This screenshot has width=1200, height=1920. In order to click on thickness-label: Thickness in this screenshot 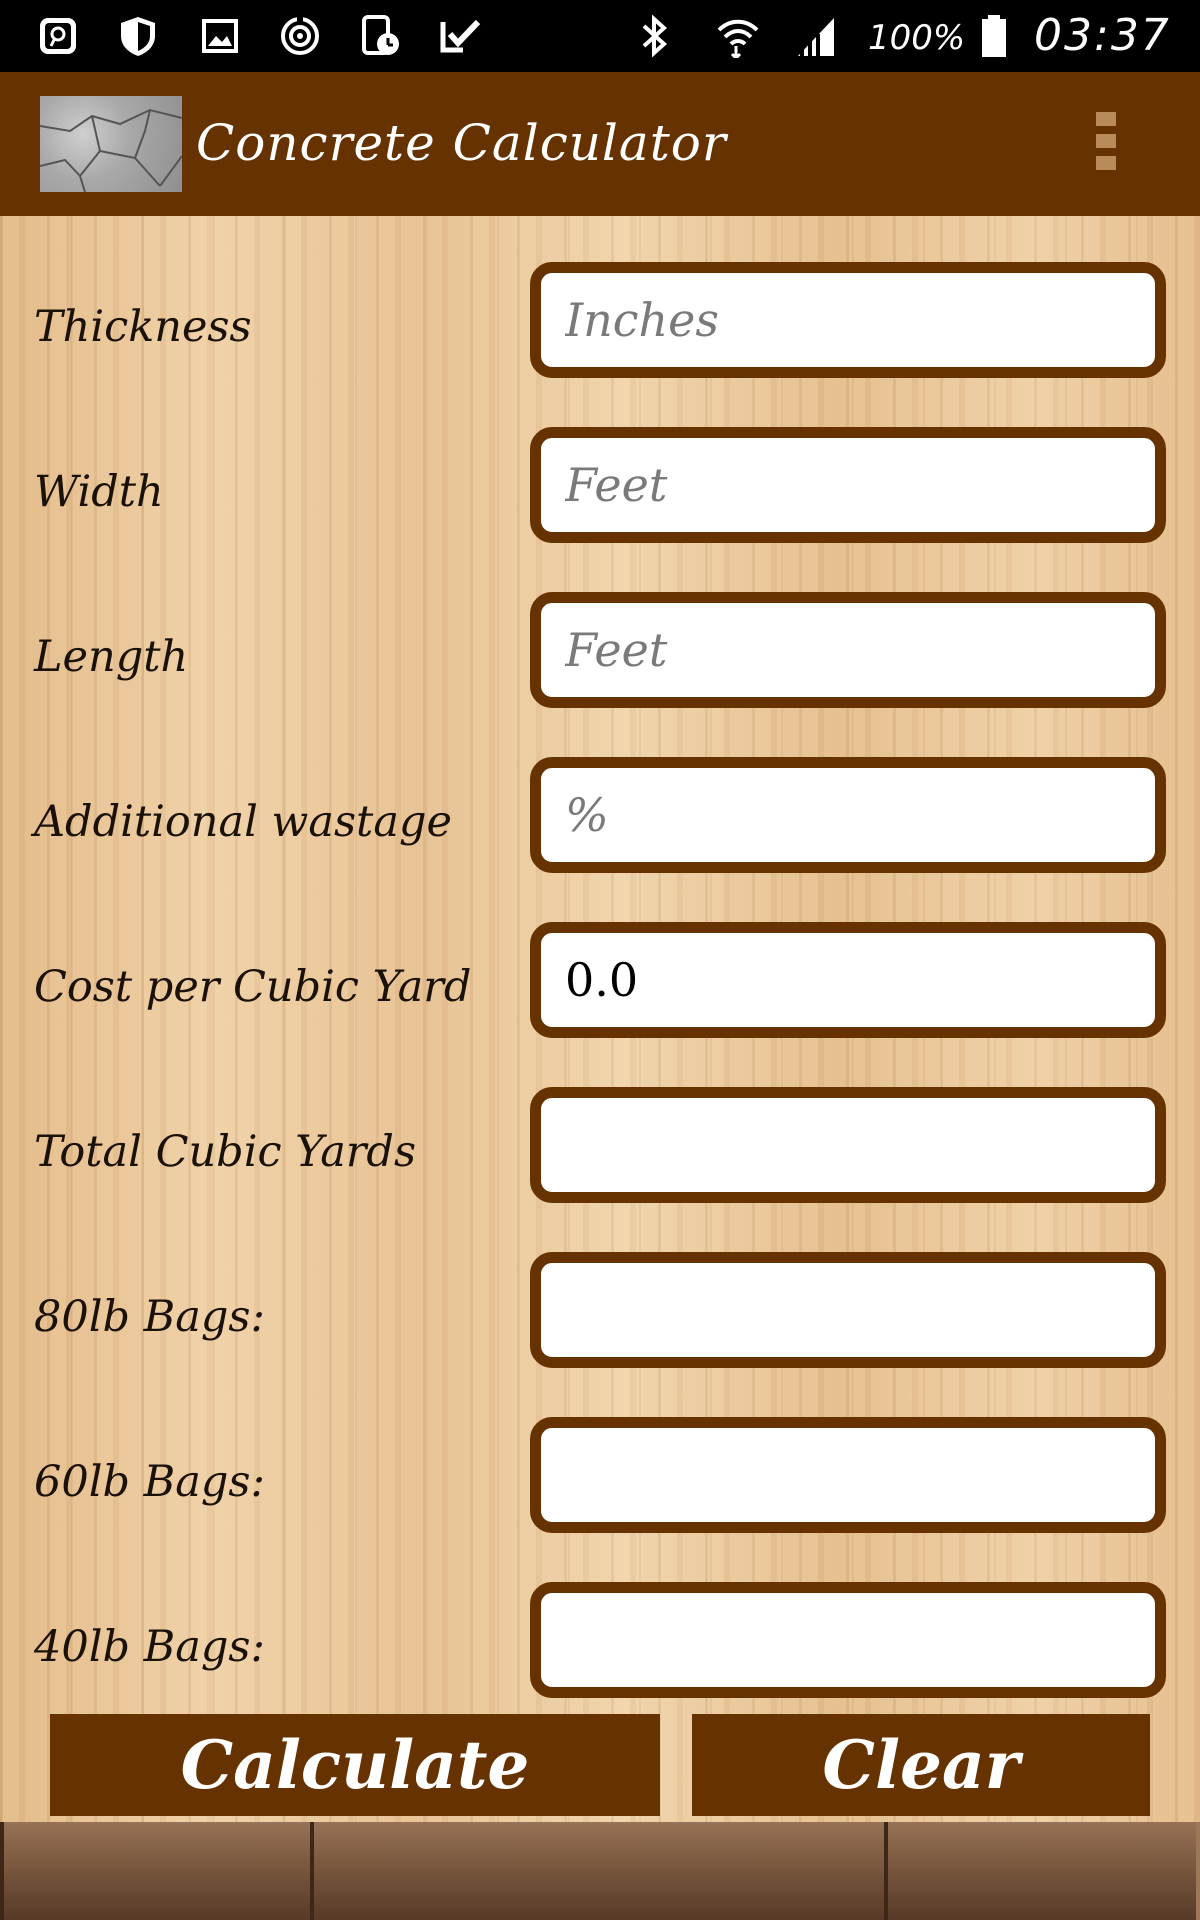, I will do `click(143, 327)`.